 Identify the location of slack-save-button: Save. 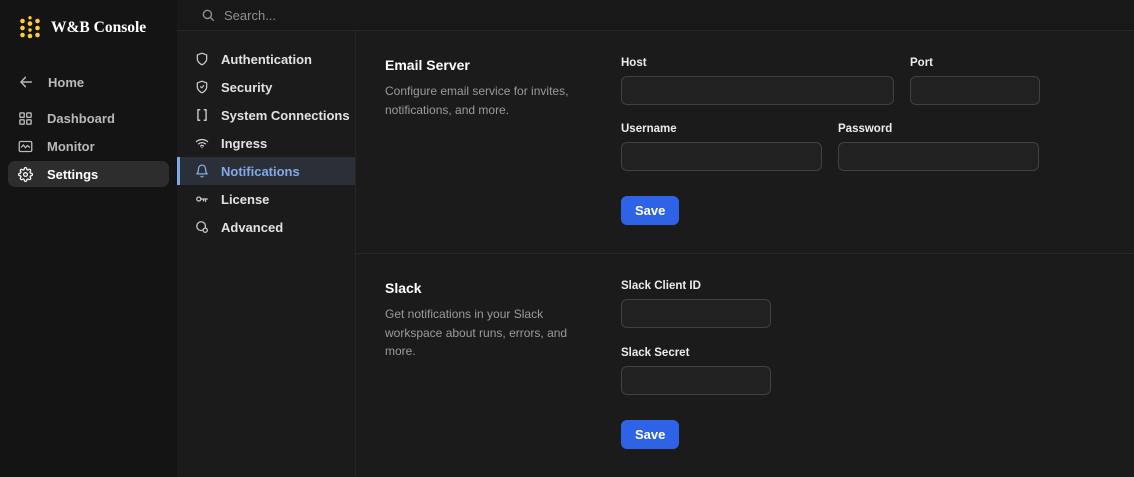
(650, 434).